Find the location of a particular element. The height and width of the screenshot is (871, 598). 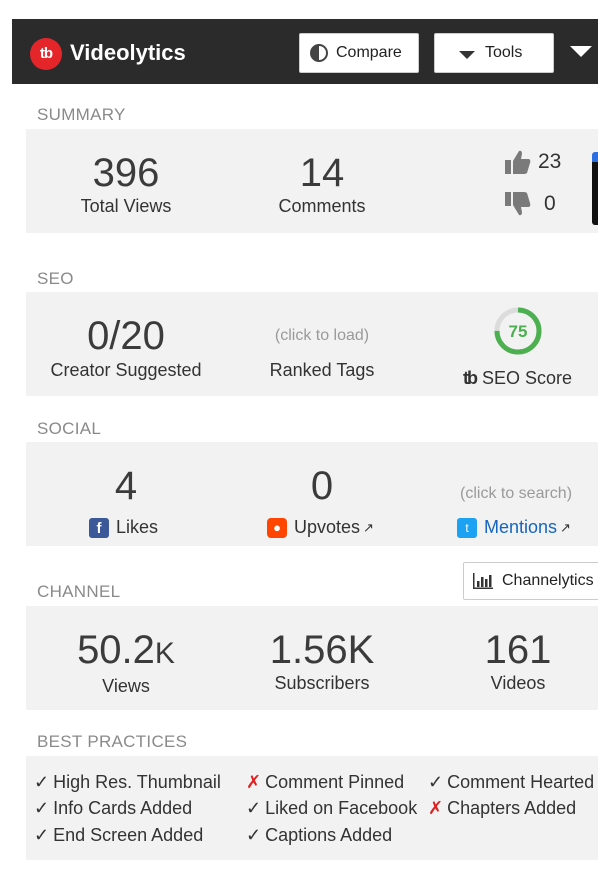

twitter-icon: t is located at coordinates (467, 527).